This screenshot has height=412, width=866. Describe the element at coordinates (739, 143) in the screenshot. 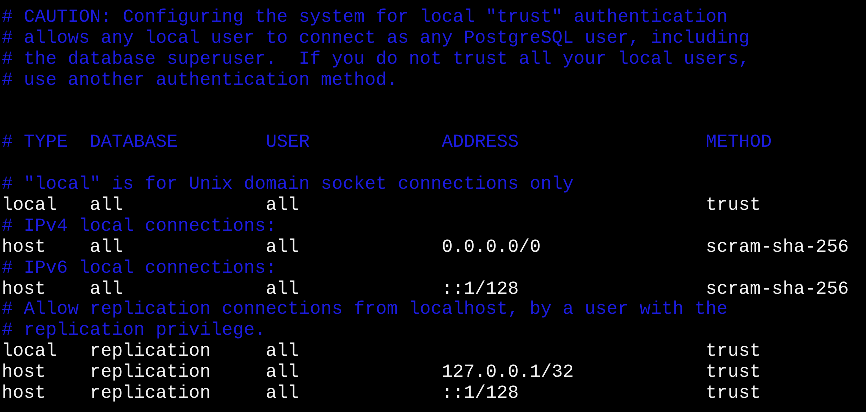

I see `column-header: METHOD` at that location.